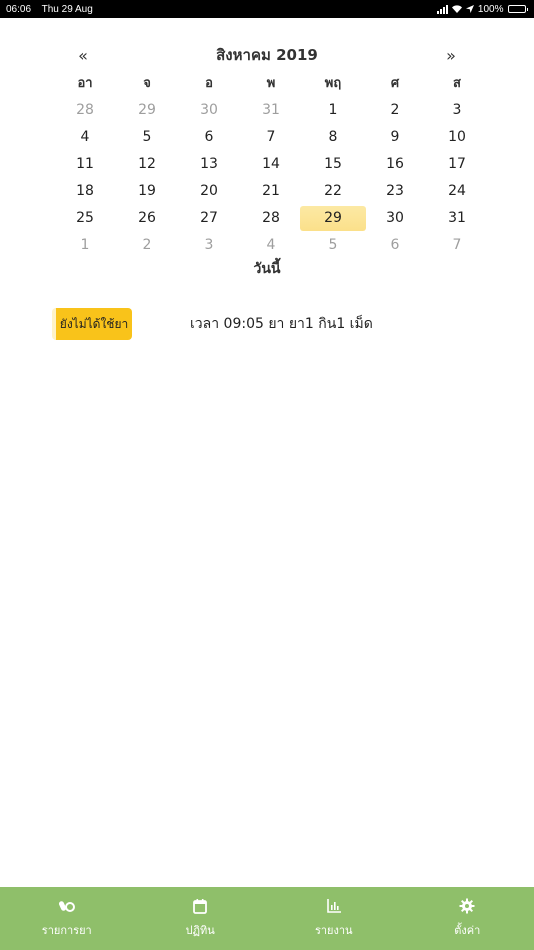 The height and width of the screenshot is (950, 534). Describe the element at coordinates (395, 164) in the screenshot. I see `calendar-day: 16` at that location.